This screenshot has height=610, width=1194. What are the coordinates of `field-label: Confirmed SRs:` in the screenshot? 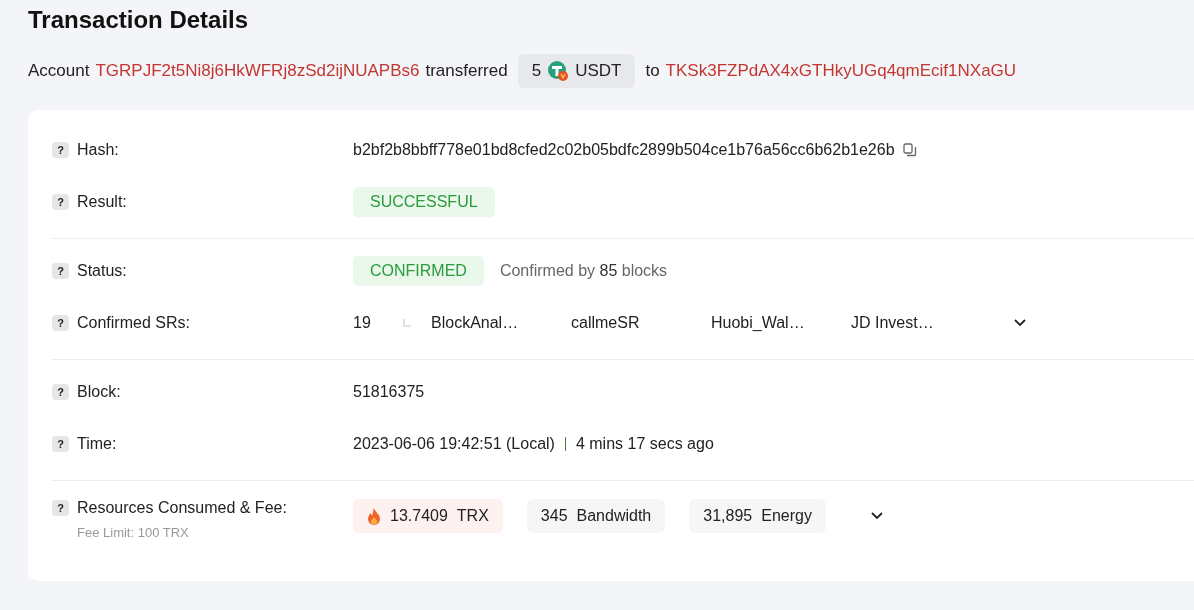 It's located at (133, 323).